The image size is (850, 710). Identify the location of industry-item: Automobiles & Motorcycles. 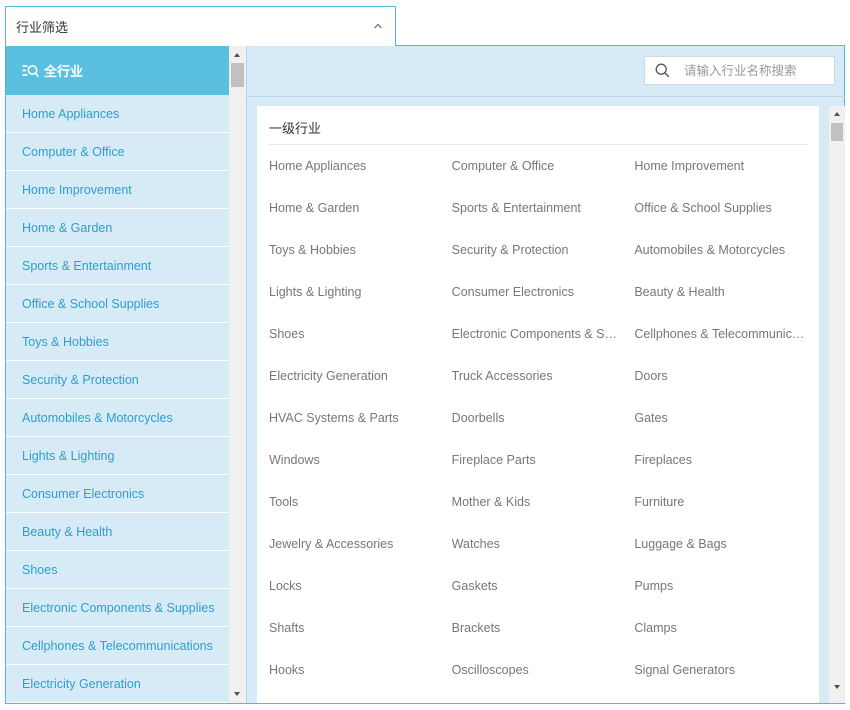
(725, 261).